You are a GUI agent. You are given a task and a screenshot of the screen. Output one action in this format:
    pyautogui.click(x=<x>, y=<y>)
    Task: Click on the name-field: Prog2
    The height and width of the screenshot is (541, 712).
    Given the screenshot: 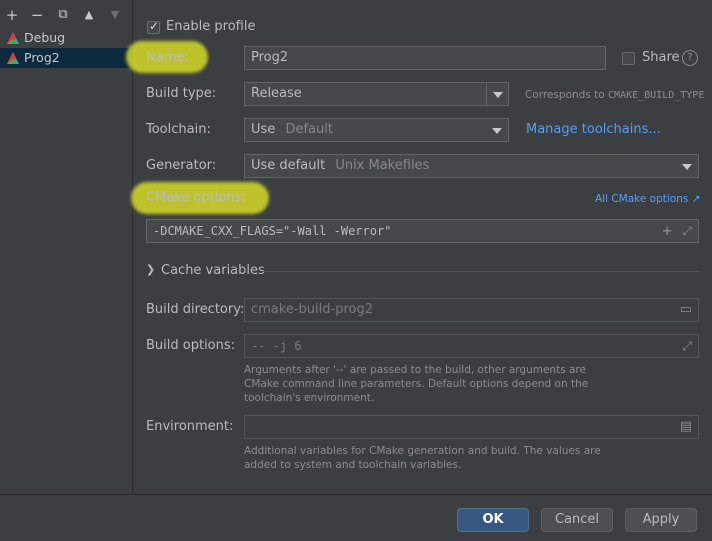 What is the action you would take?
    pyautogui.click(x=425, y=58)
    